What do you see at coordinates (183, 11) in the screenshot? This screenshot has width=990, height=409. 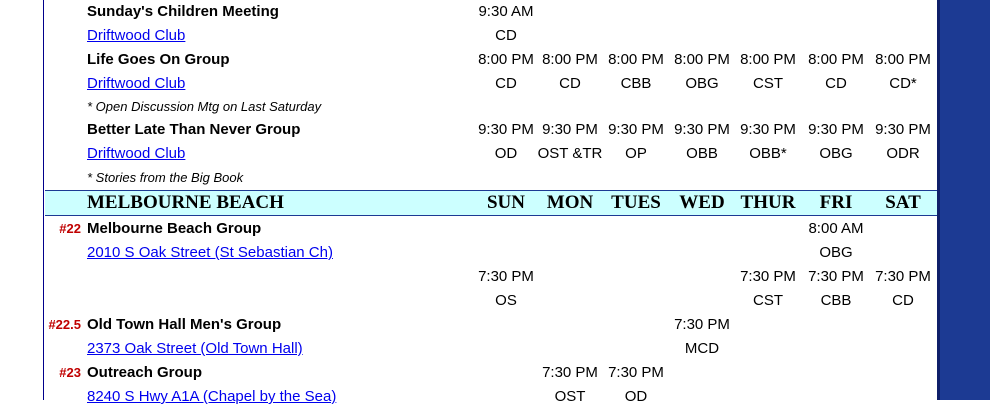 I see `group-name: Sunday's Children Meeting` at bounding box center [183, 11].